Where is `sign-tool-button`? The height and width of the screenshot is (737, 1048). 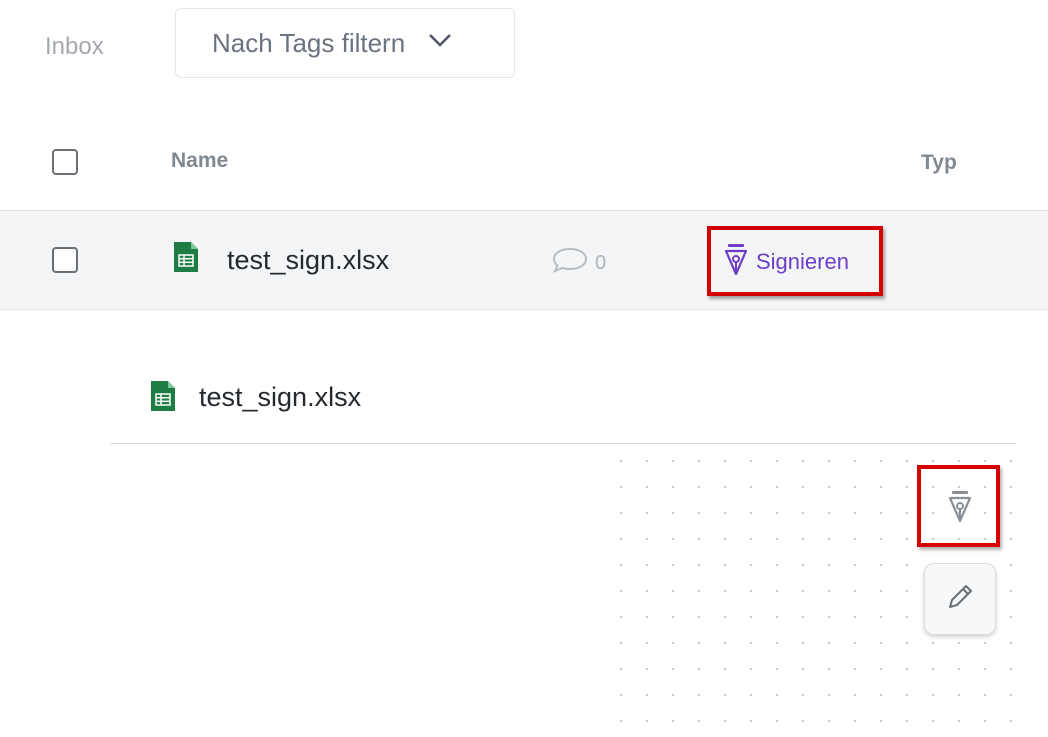 sign-tool-button is located at coordinates (960, 506).